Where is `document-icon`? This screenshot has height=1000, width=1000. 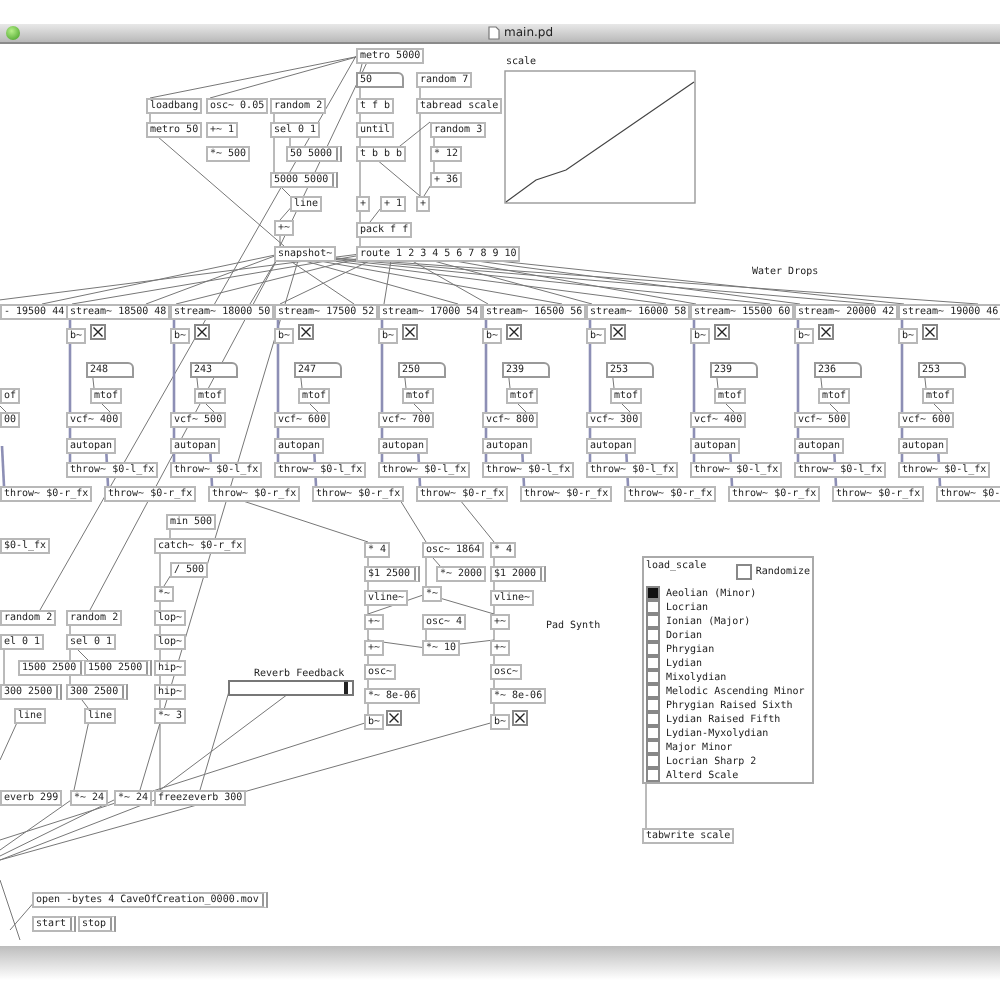 document-icon is located at coordinates (494, 33).